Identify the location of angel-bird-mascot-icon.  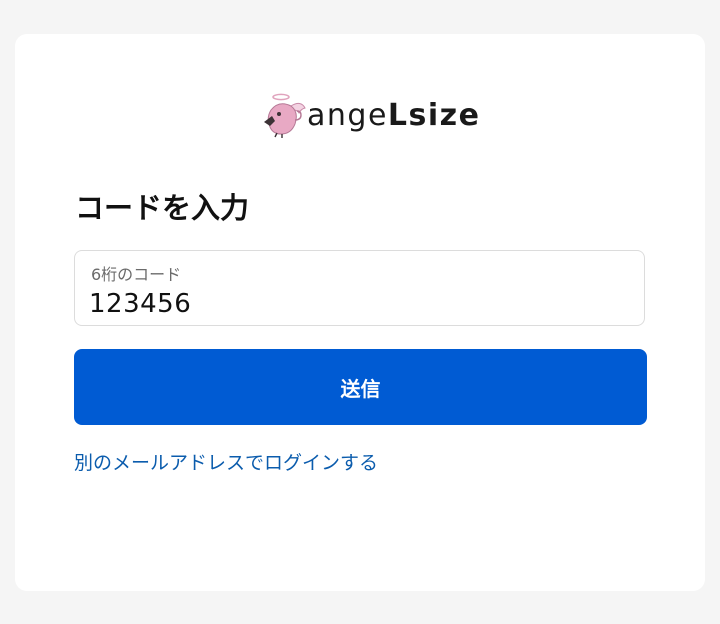
(285, 115).